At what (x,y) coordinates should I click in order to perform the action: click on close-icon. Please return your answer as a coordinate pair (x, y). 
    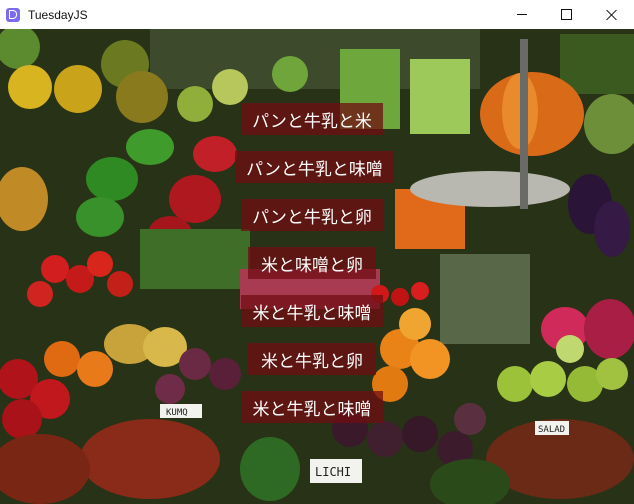
    Looking at the image, I should click on (612, 15).